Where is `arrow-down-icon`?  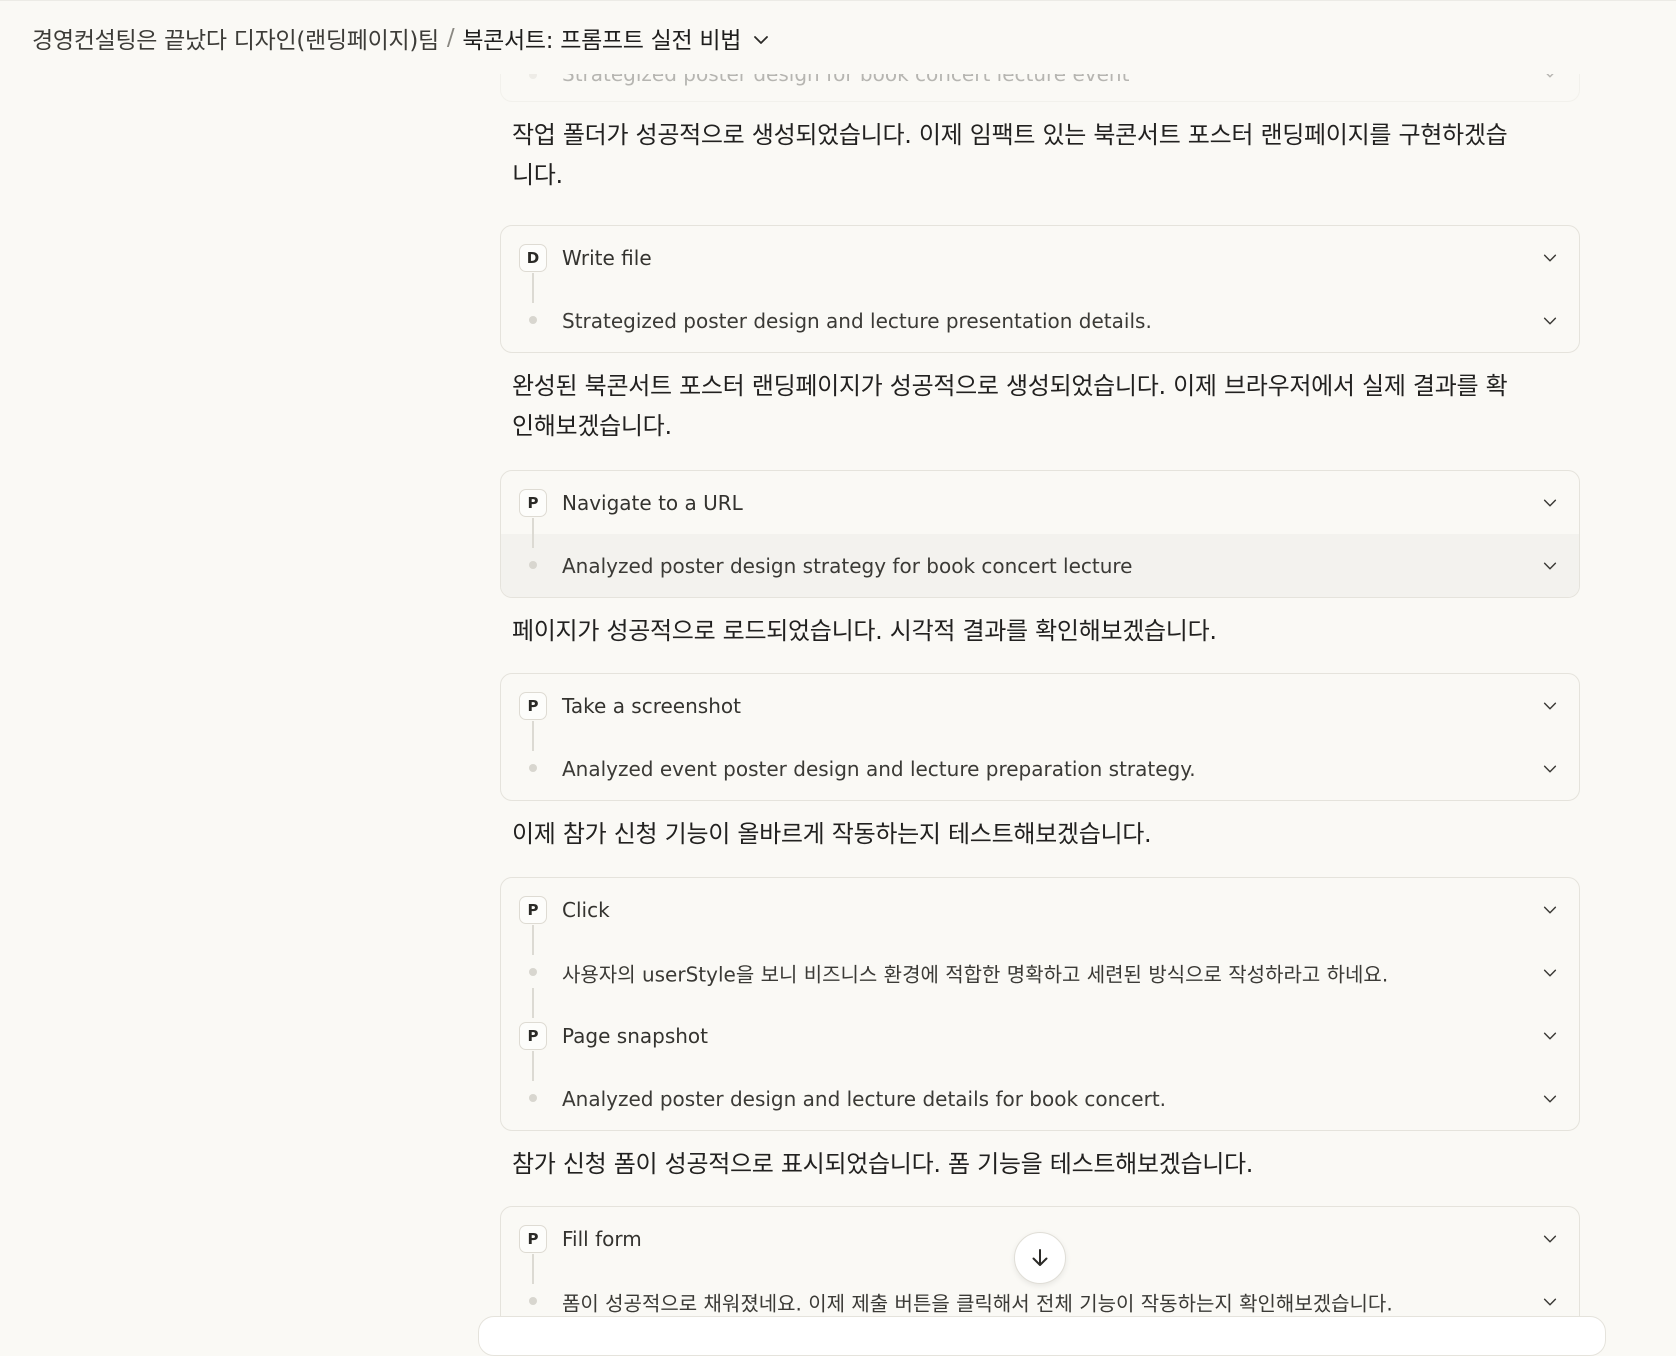 arrow-down-icon is located at coordinates (1040, 1257).